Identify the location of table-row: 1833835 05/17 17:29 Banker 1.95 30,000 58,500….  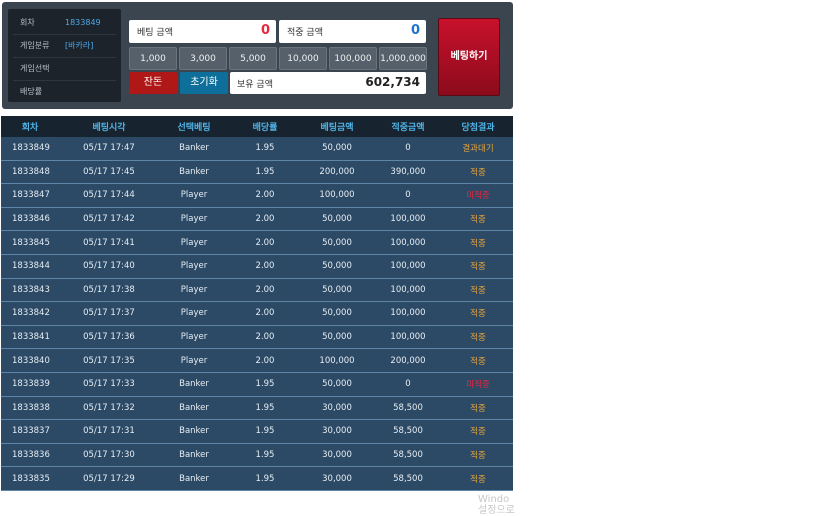
(257, 479).